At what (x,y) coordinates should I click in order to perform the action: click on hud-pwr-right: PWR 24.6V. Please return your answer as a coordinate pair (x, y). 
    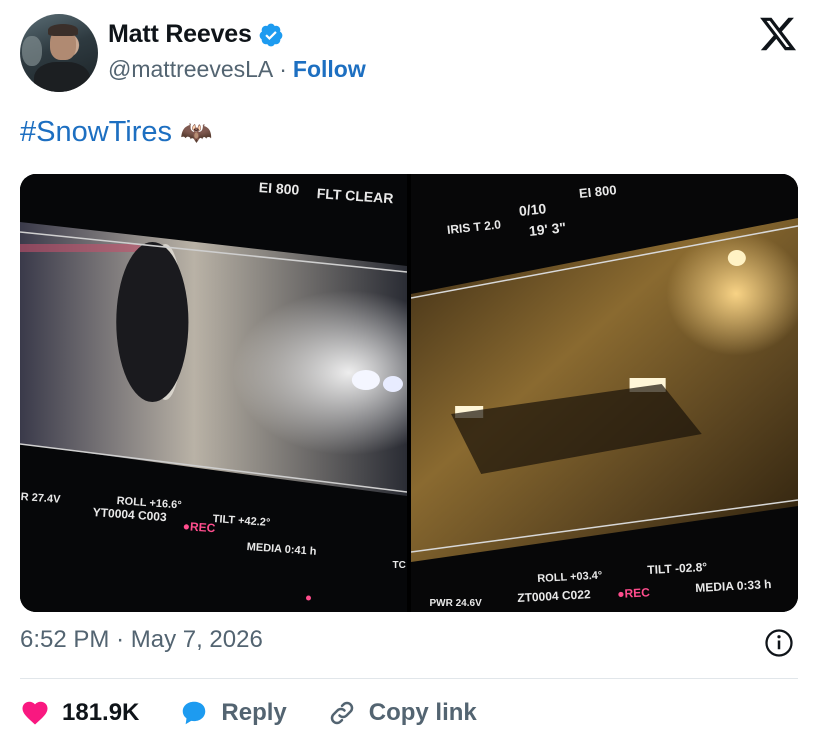
    Looking at the image, I should click on (456, 603).